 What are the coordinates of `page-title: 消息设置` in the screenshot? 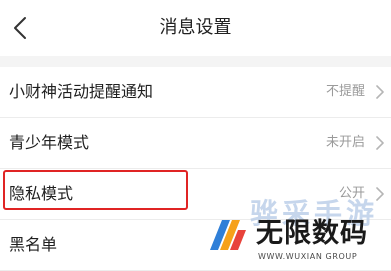 It's located at (195, 27).